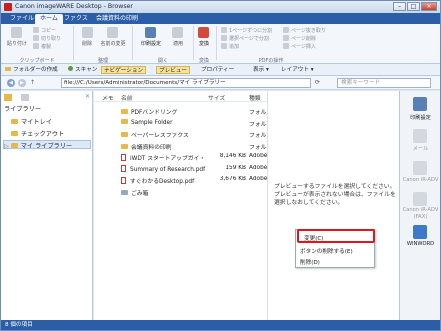  Describe the element at coordinates (420, 117) in the screenshot. I see `output-print-settings: 印刷設定` at that location.